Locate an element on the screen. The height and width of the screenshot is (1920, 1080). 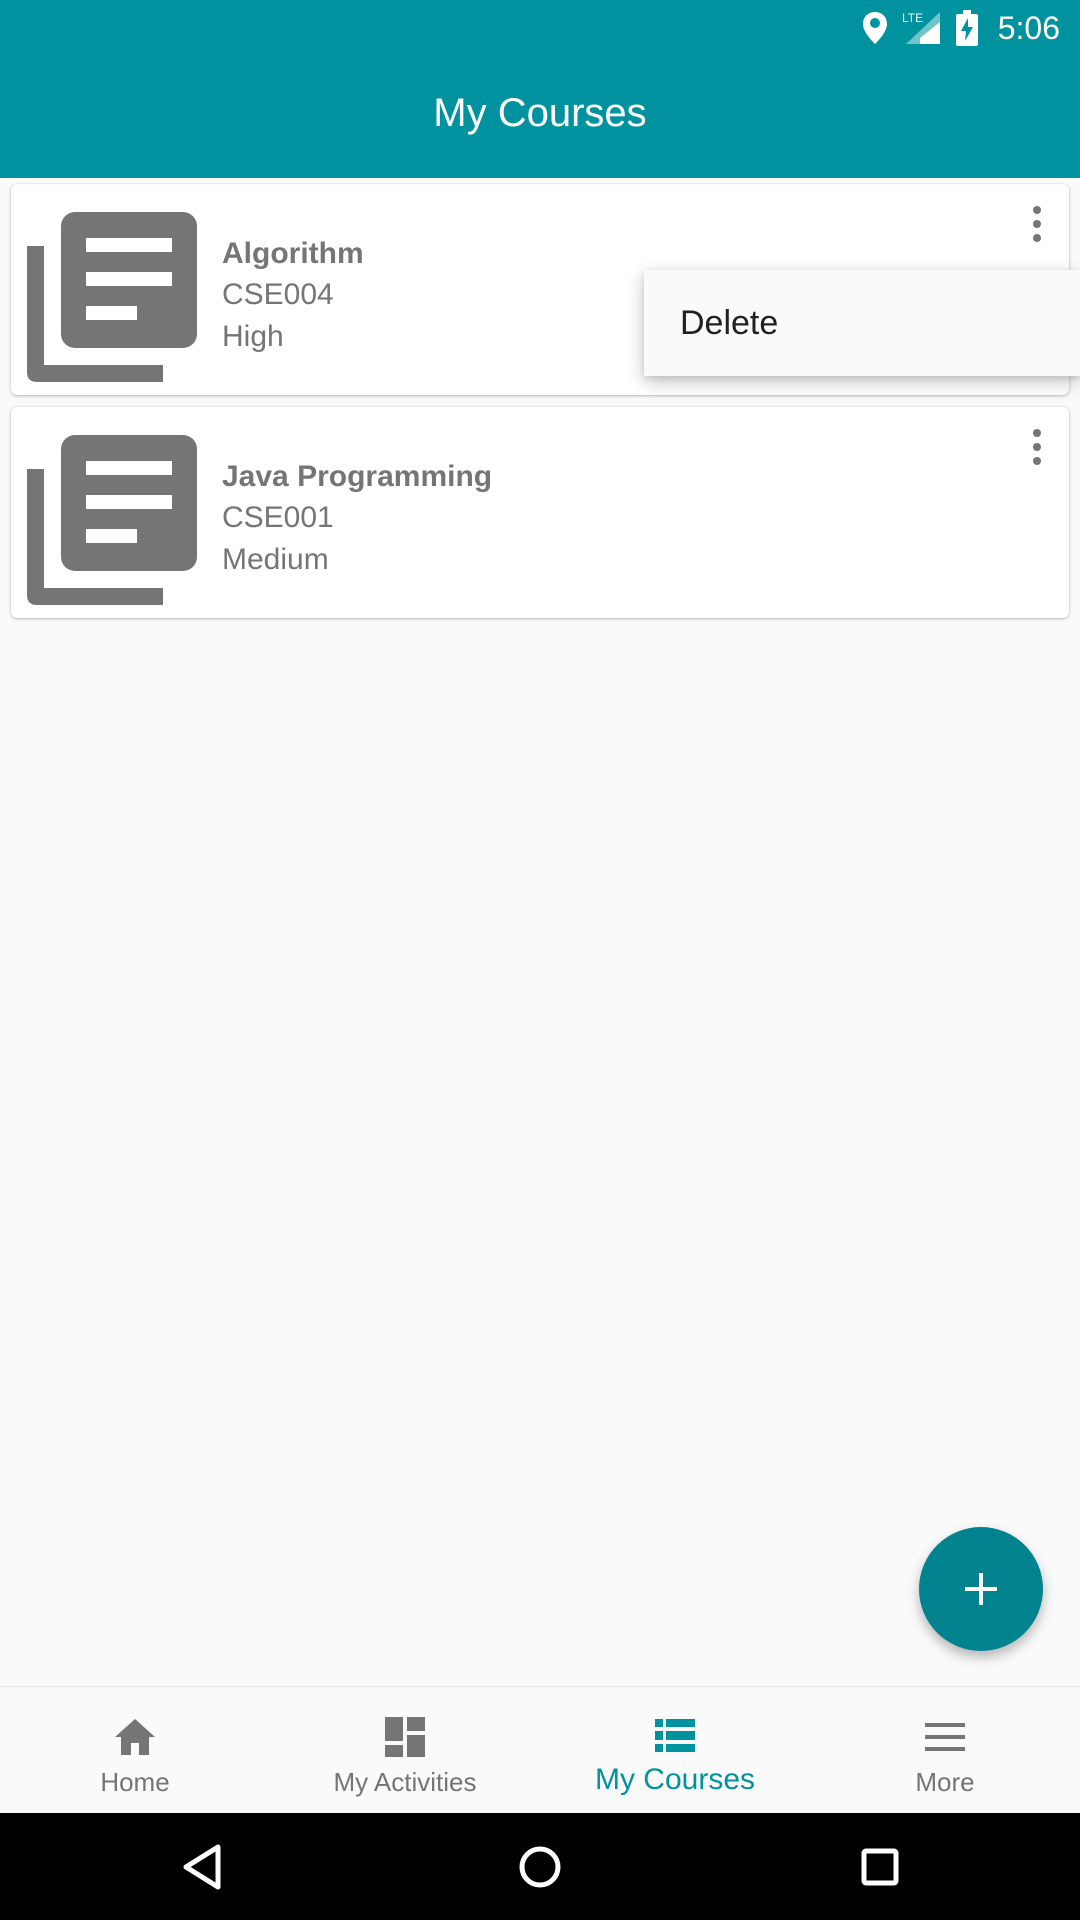
add-course-button is located at coordinates (981, 1589).